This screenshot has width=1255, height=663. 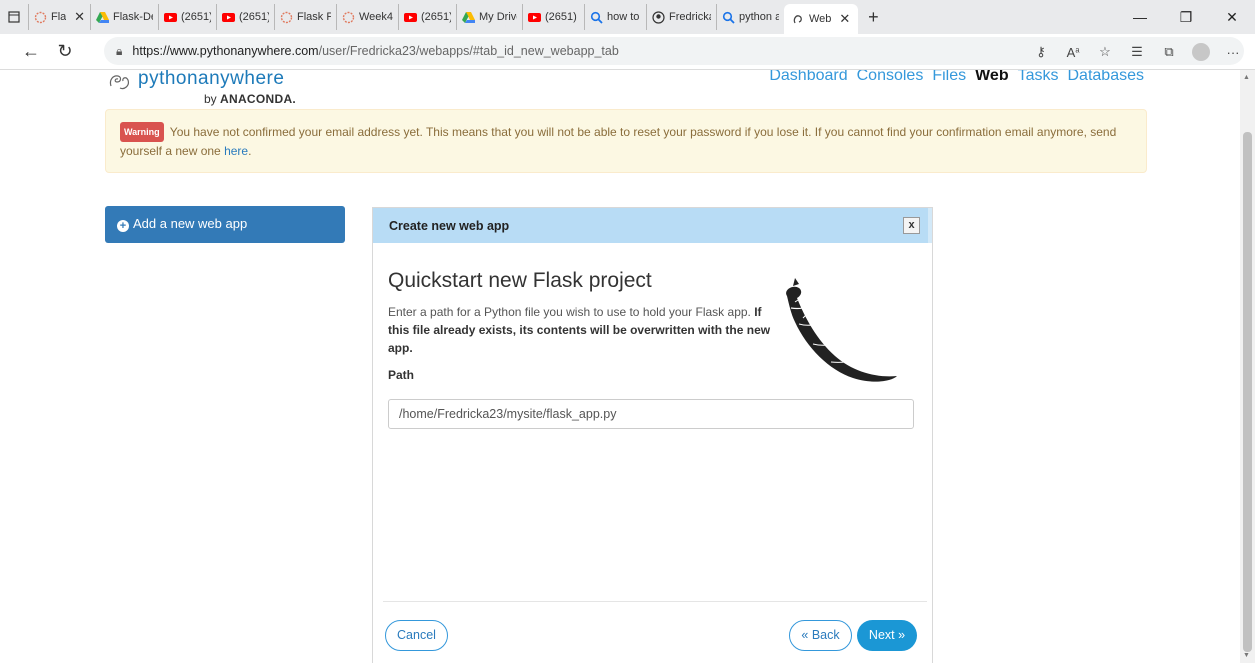 I want to click on page-scrollbar: ▲ ▼, so click(x=1247, y=366).